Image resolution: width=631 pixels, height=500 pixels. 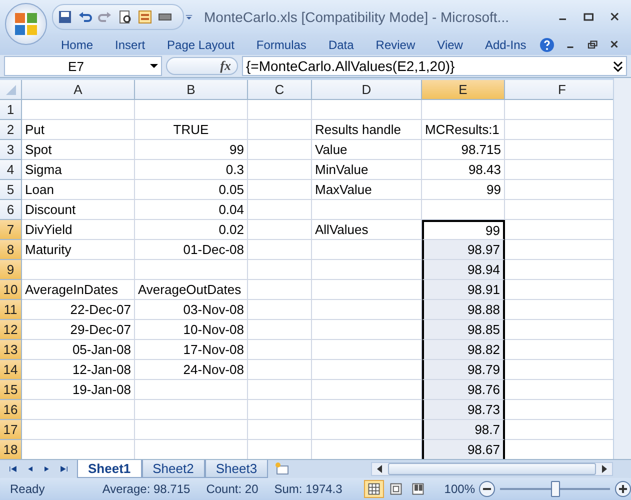 I want to click on table-cell: 98.91, so click(x=463, y=290).